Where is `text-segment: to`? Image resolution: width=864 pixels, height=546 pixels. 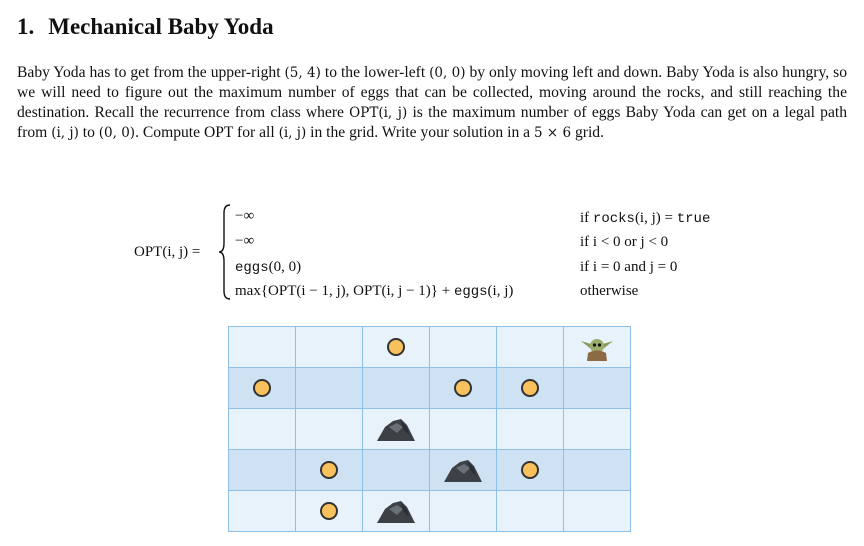 text-segment: to is located at coordinates (88, 132).